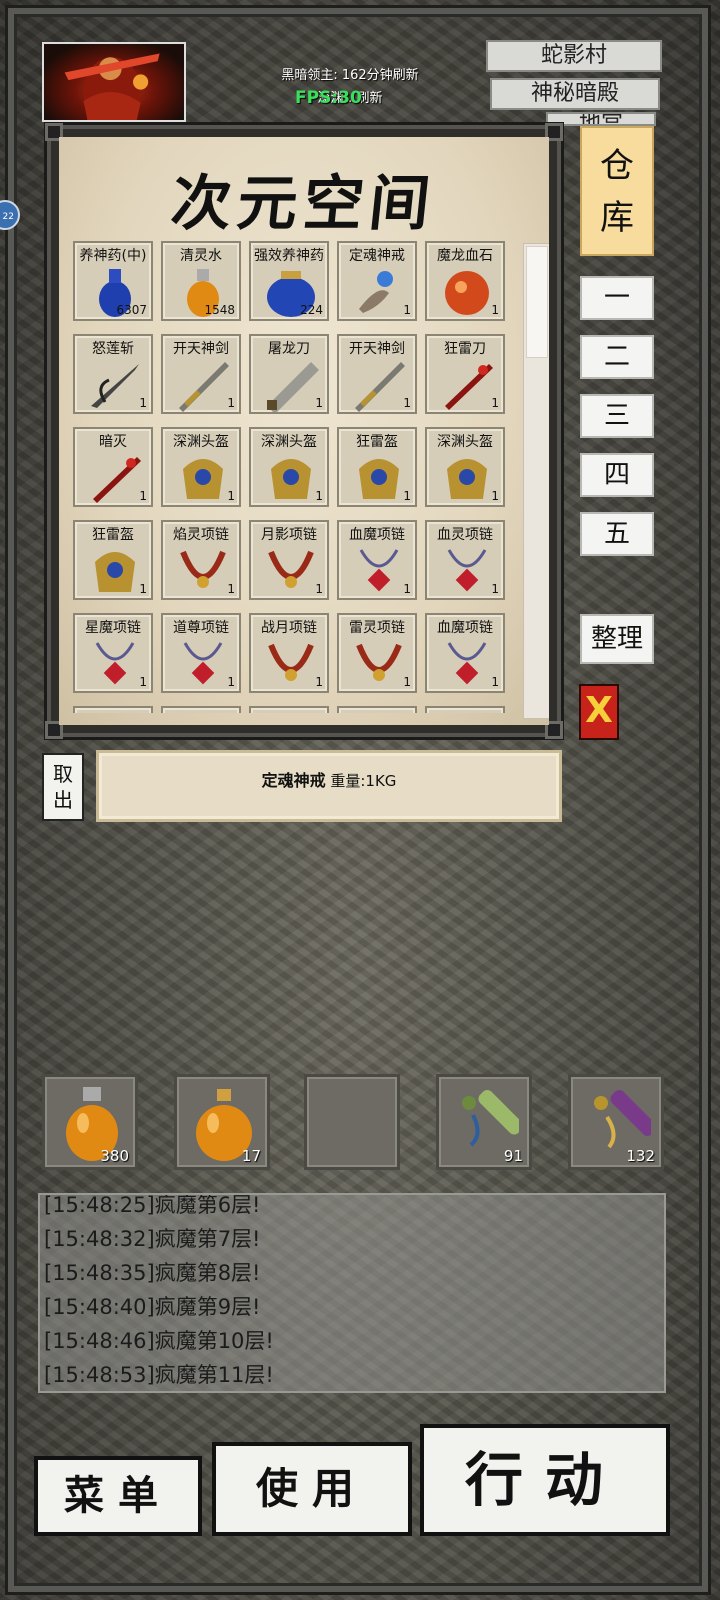 The image size is (720, 1600). I want to click on tab-page-1: 一, so click(617, 298).